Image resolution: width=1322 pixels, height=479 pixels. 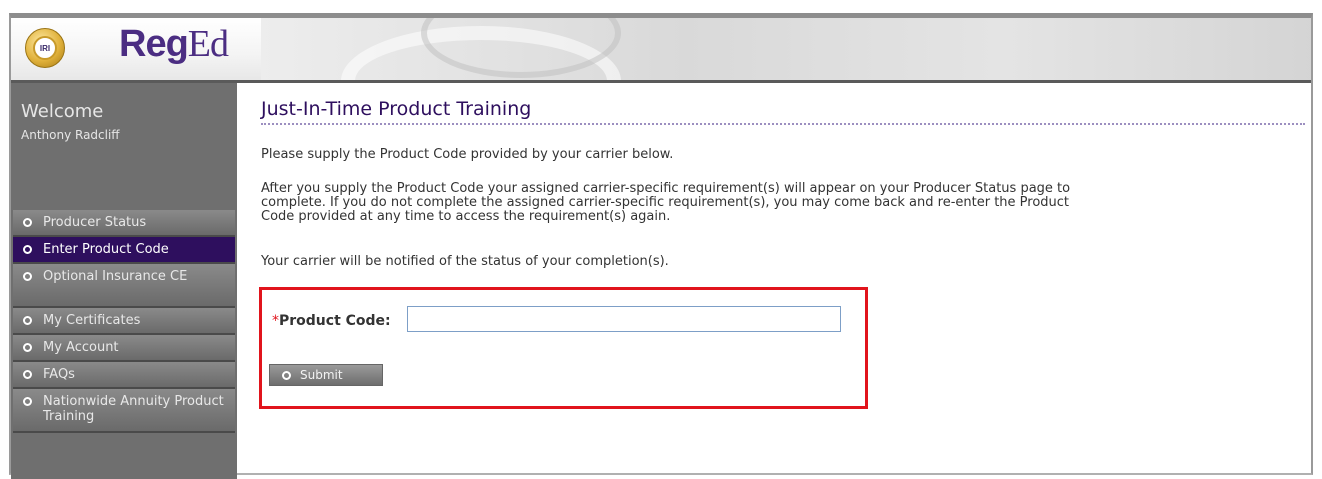 What do you see at coordinates (92, 320) in the screenshot?
I see `sidebar-item-label: My Certificates` at bounding box center [92, 320].